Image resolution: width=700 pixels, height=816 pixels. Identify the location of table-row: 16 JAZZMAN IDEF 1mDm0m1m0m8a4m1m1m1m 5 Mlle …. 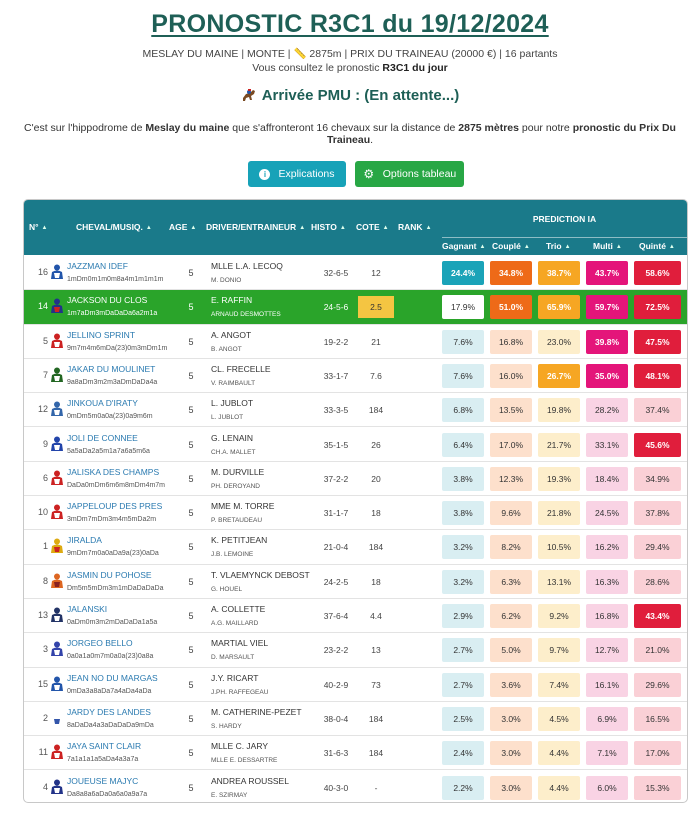
(355, 273).